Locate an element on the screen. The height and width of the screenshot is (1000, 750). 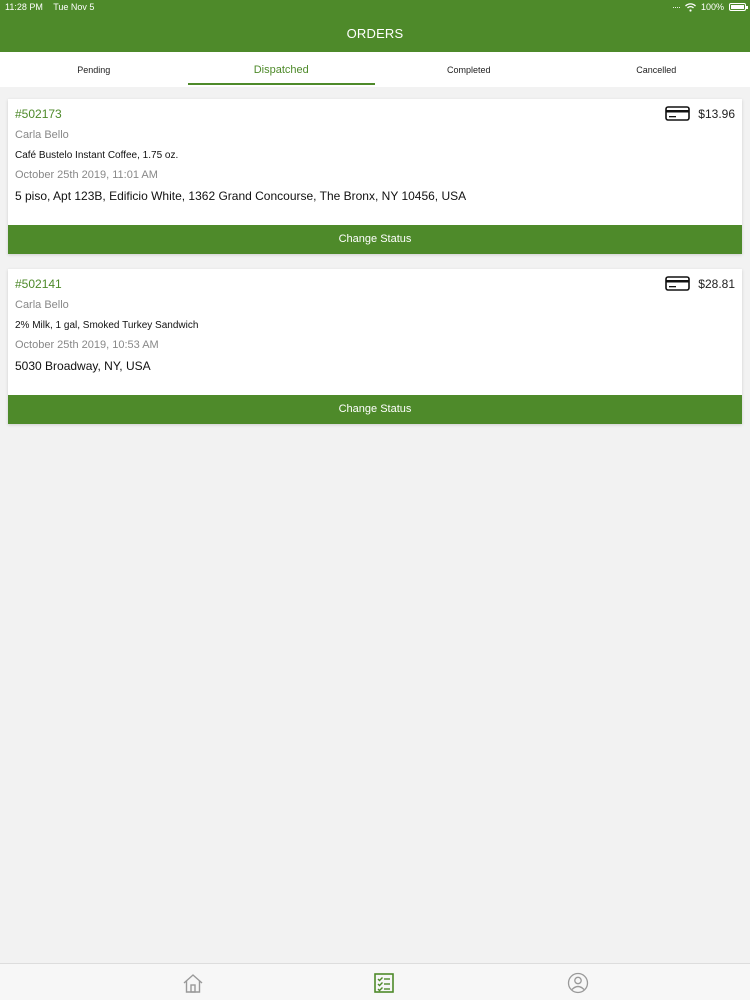
status-bar-right: ···· 100% is located at coordinates (698, 7).